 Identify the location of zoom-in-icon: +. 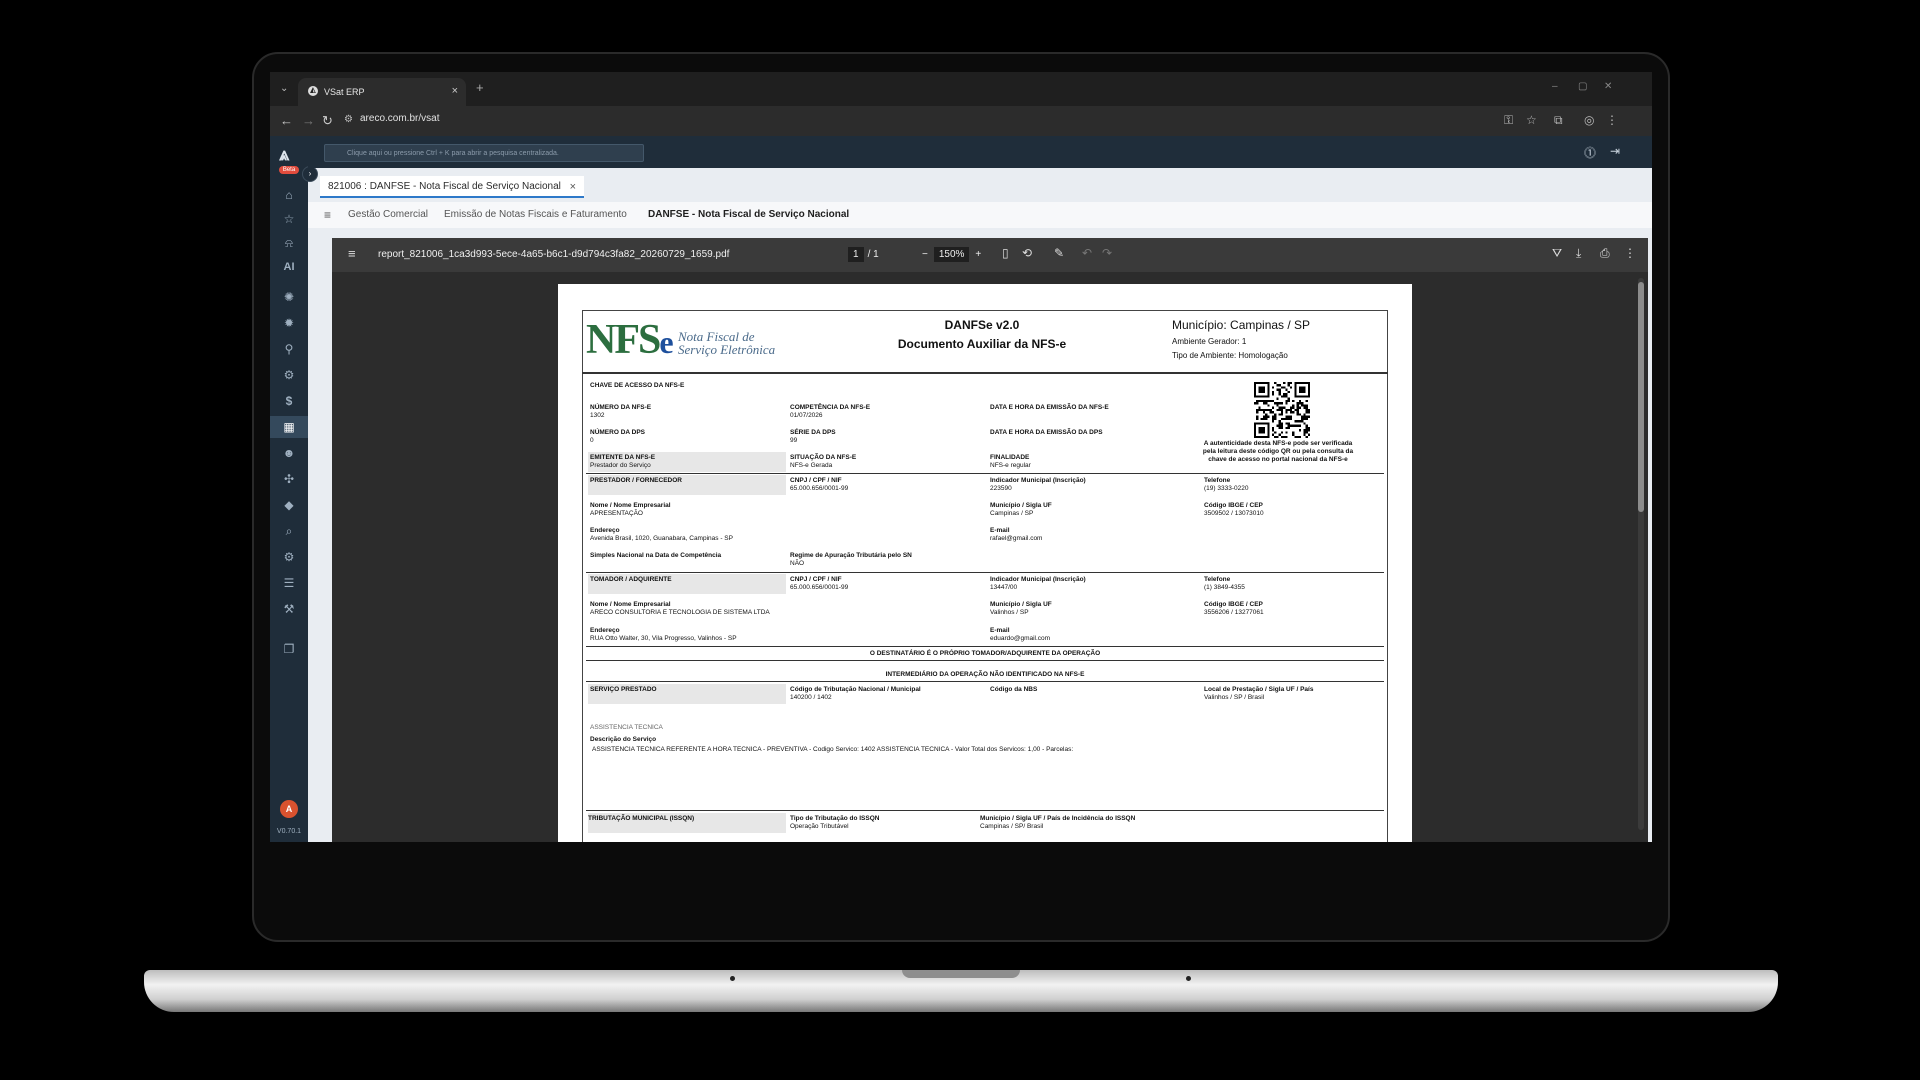
(978, 254).